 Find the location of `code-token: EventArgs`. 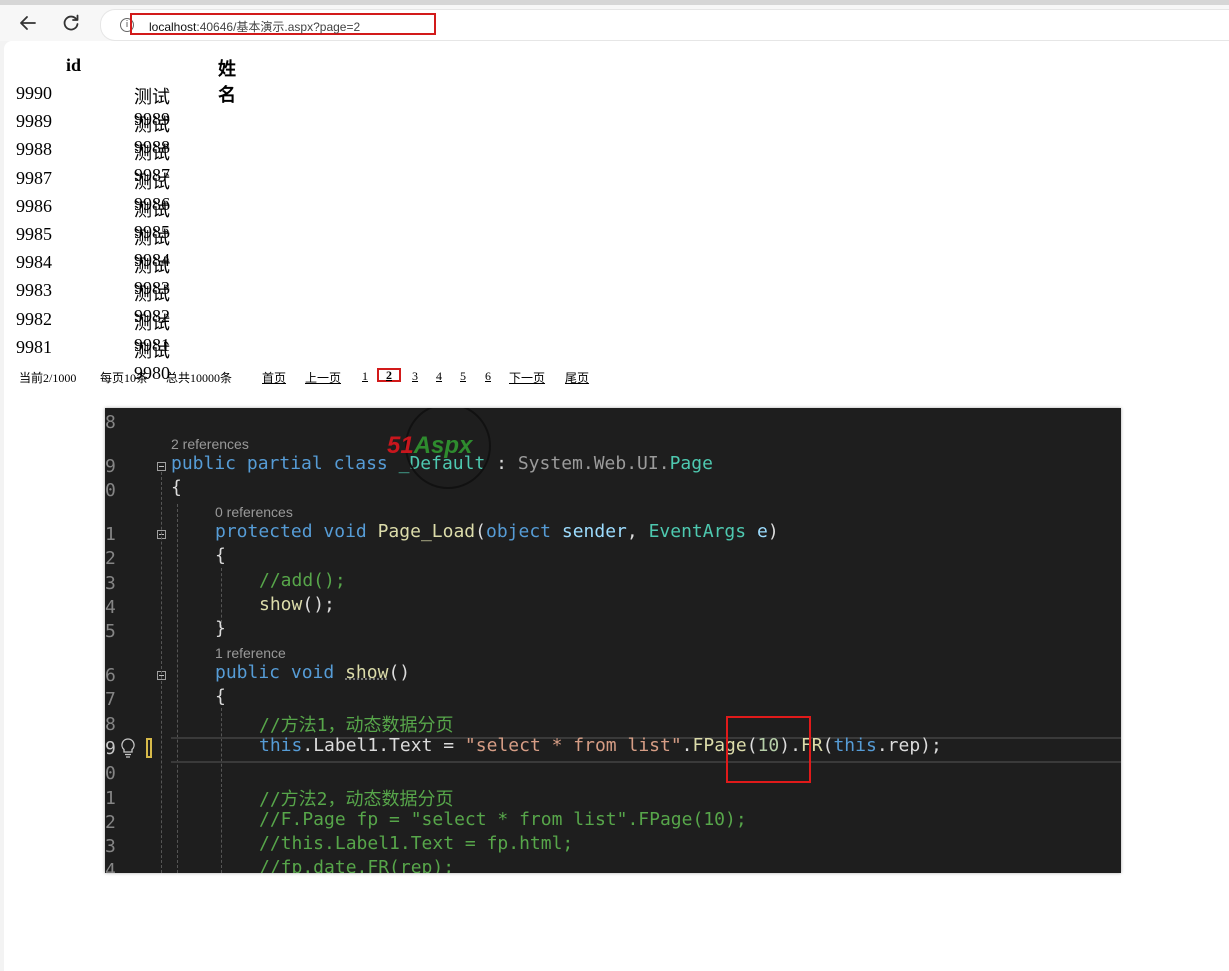

code-token: EventArgs is located at coordinates (697, 531).